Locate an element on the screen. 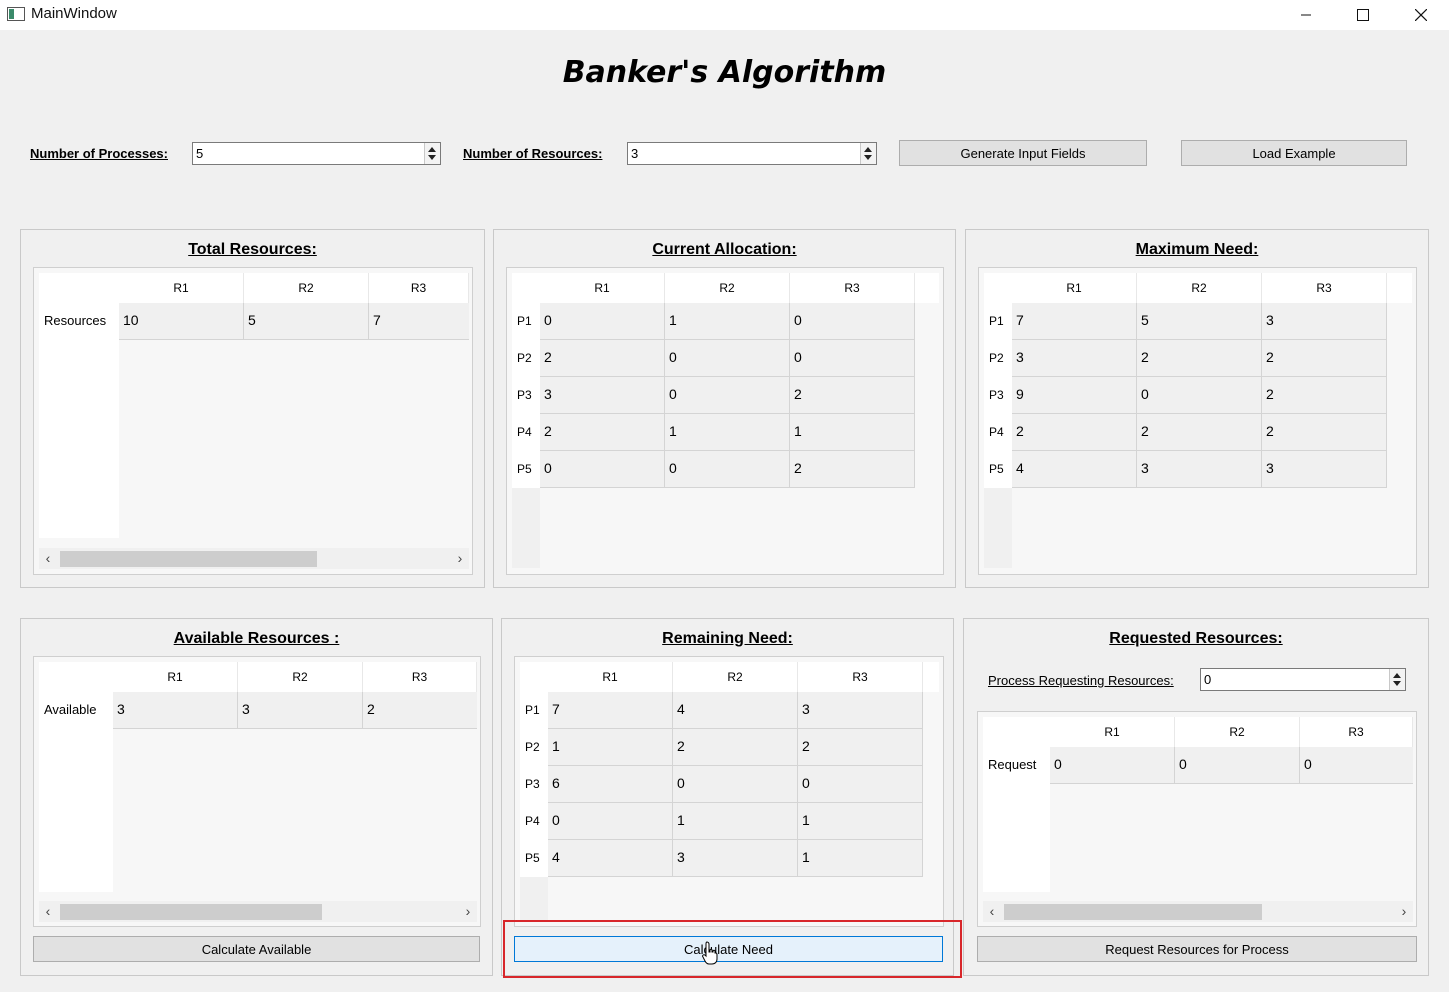 Image resolution: width=1449 pixels, height=992 pixels. num-processes-spinbox: 5 is located at coordinates (316, 153).